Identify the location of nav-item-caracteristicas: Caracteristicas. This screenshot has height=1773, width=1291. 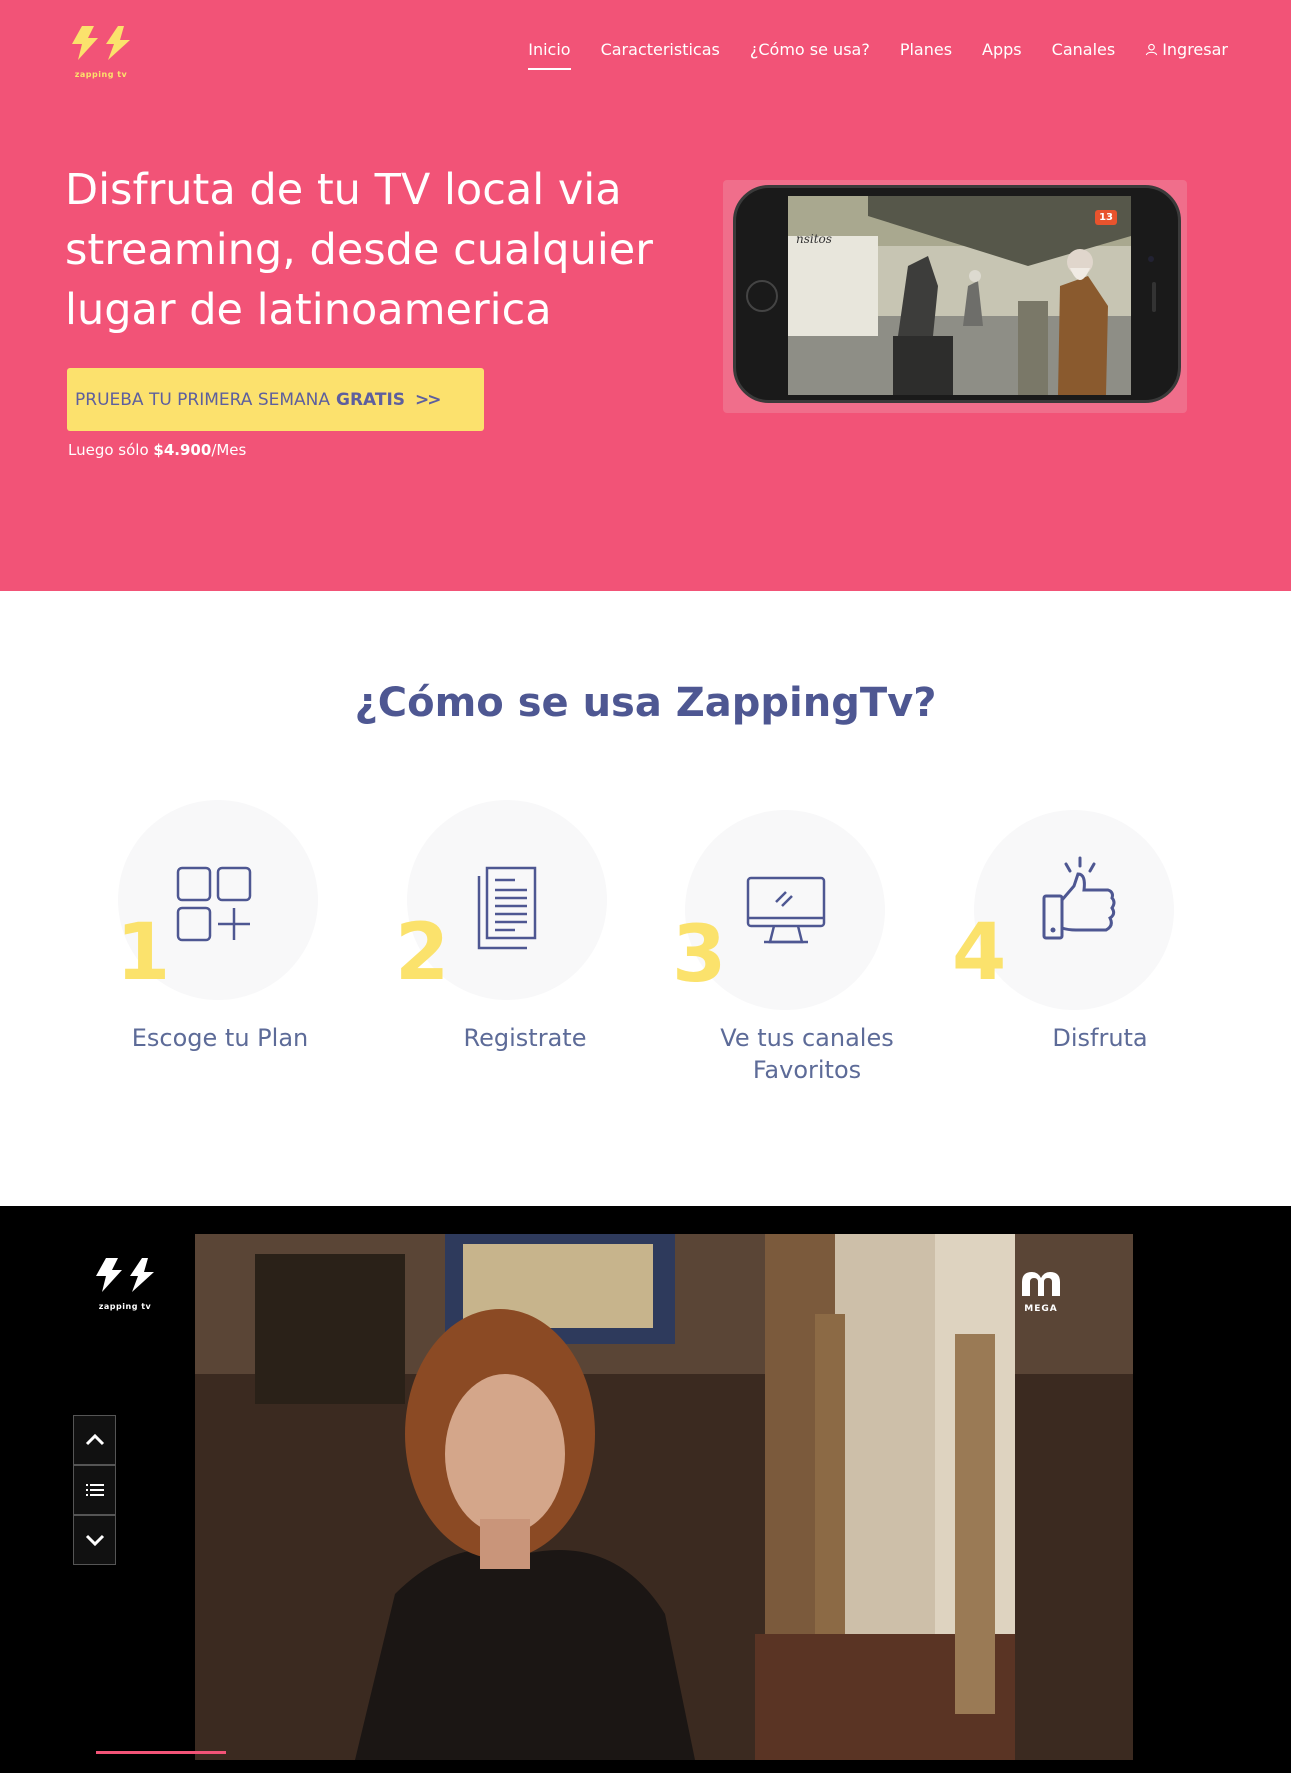
(660, 49).